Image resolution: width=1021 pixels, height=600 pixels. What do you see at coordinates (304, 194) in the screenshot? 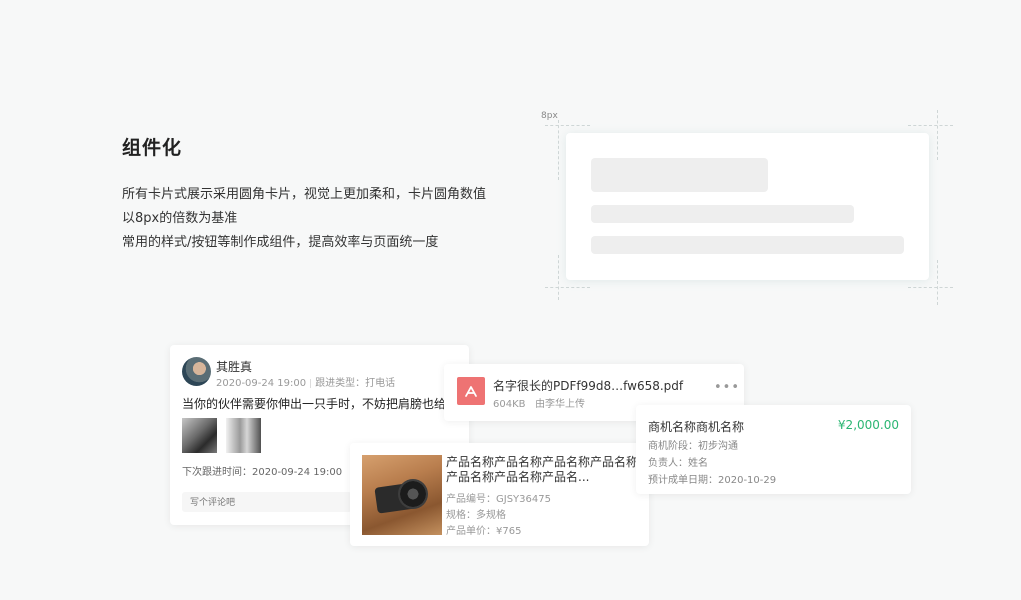
I see `description-line-1: 所有卡片式展示采用圆角卡片，视觉上更加柔和，卡片圆角数值` at bounding box center [304, 194].